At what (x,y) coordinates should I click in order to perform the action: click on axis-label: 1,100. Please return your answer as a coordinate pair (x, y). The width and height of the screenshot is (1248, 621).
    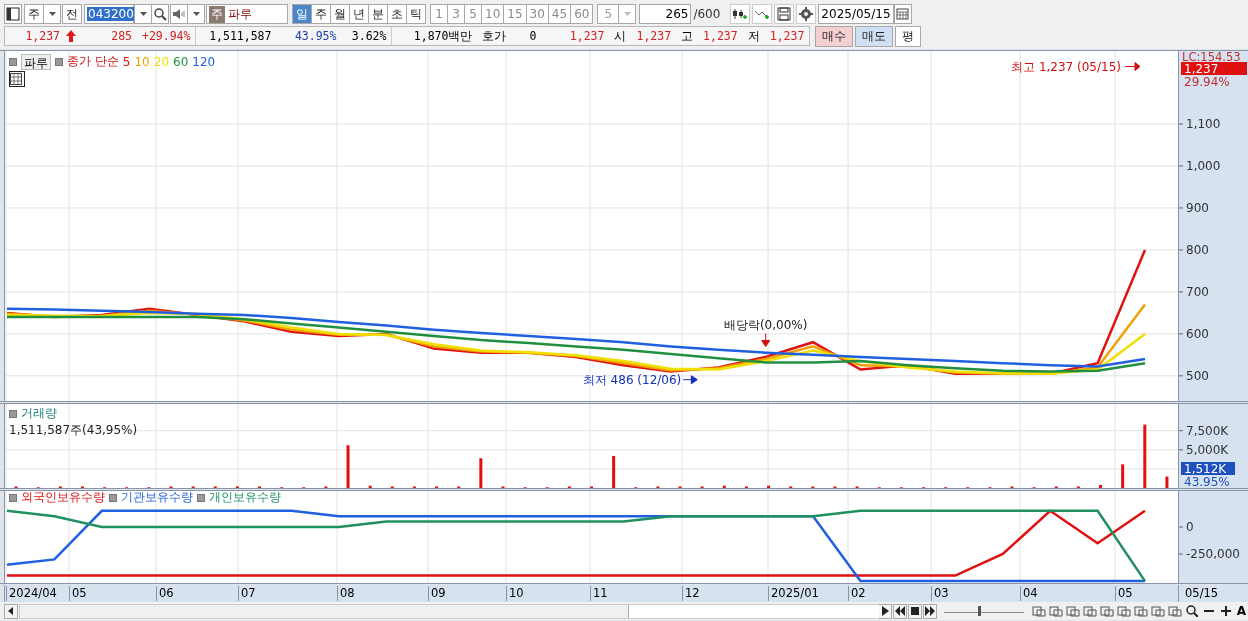
    Looking at the image, I should click on (1203, 124).